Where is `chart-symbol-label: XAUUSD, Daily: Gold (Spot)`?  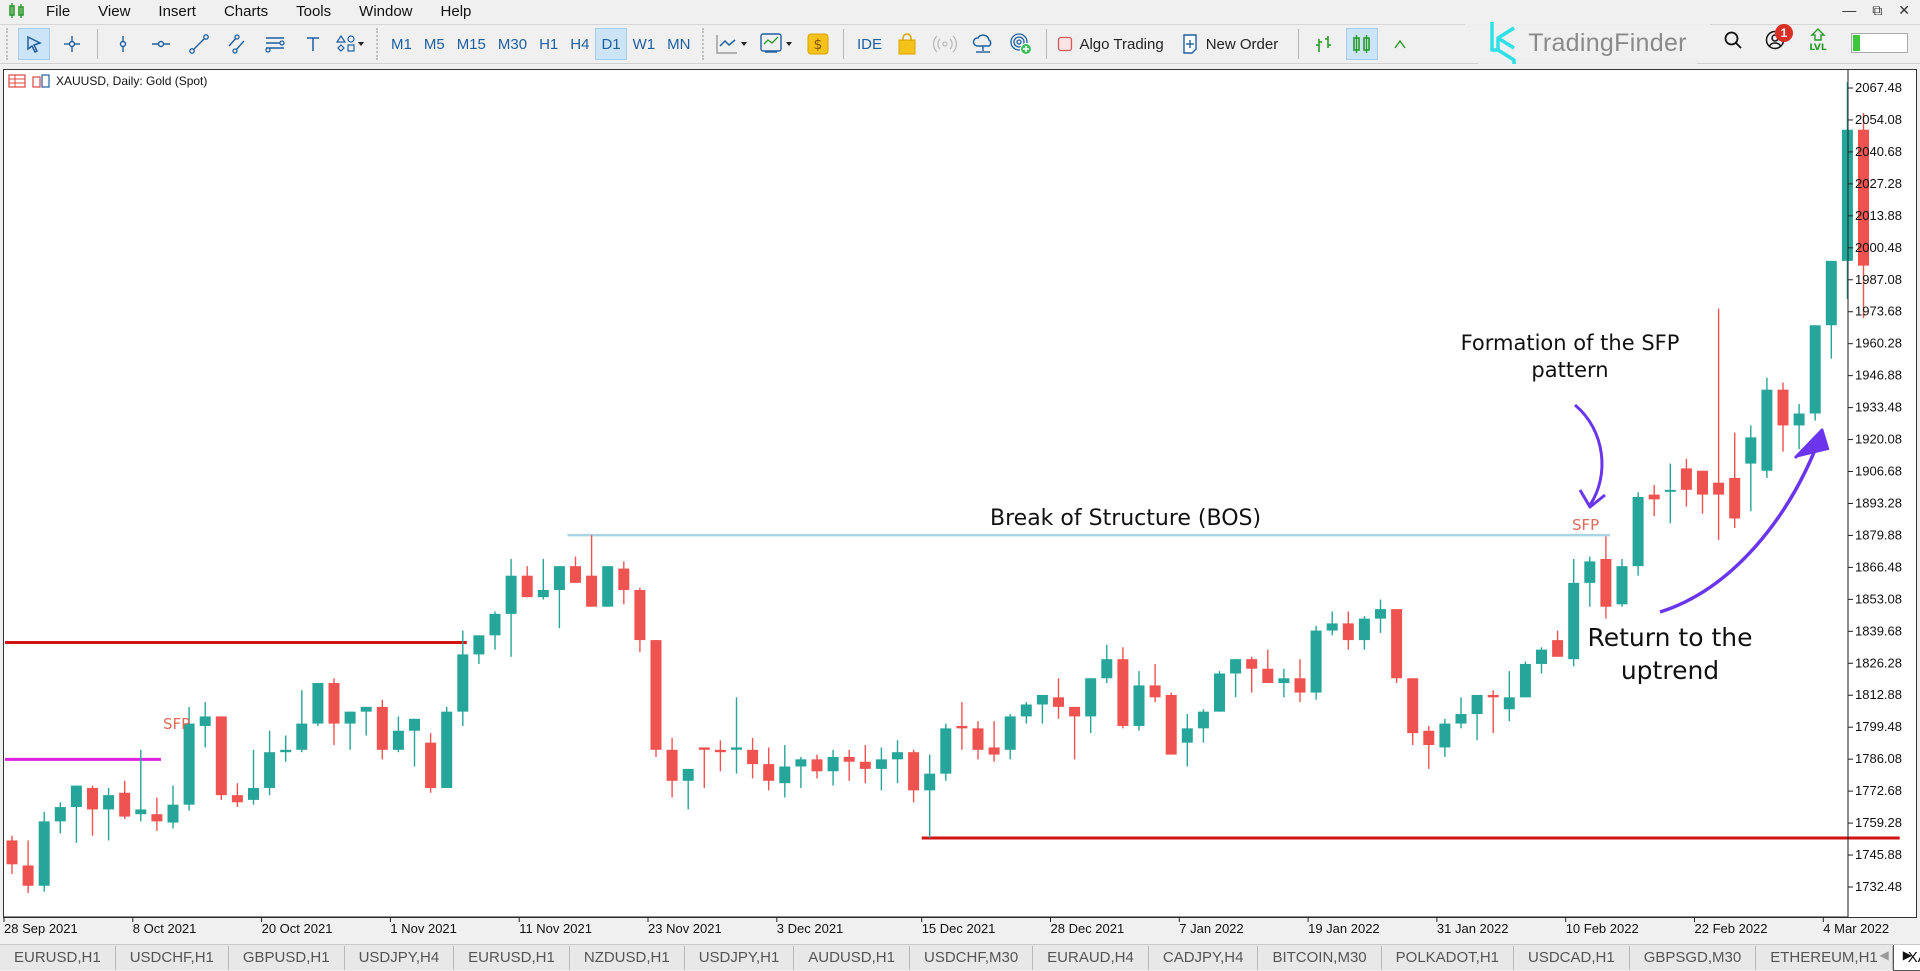
chart-symbol-label: XAUUSD, Daily: Gold (Spot) is located at coordinates (132, 81).